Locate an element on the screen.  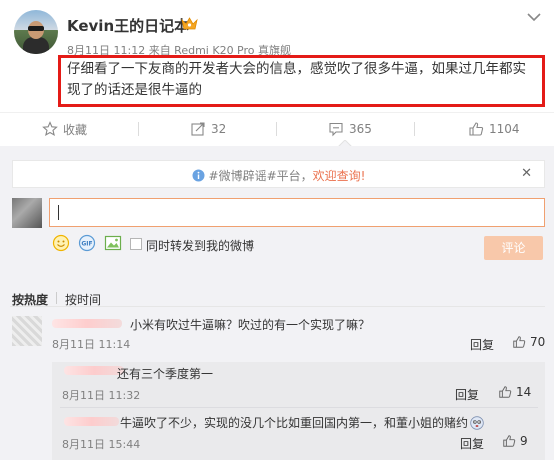
reply-like-count: 9 is located at coordinates (524, 441).